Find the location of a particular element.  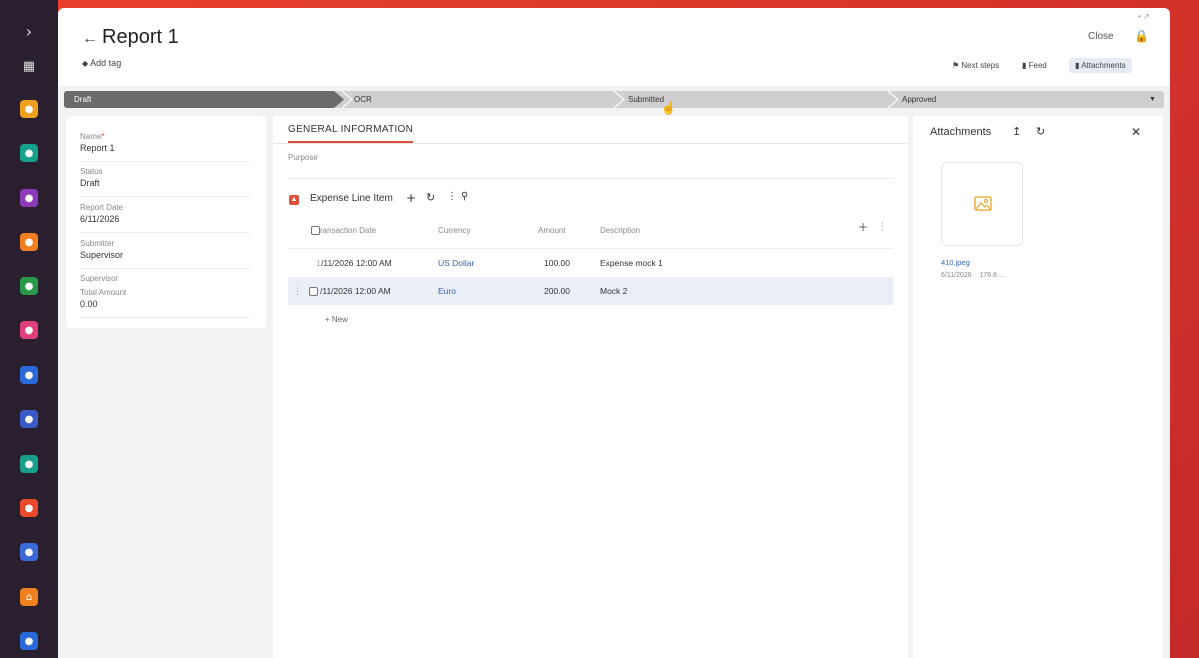

row-1-date: /11/2026 12:00 AM is located at coordinates (356, 263).